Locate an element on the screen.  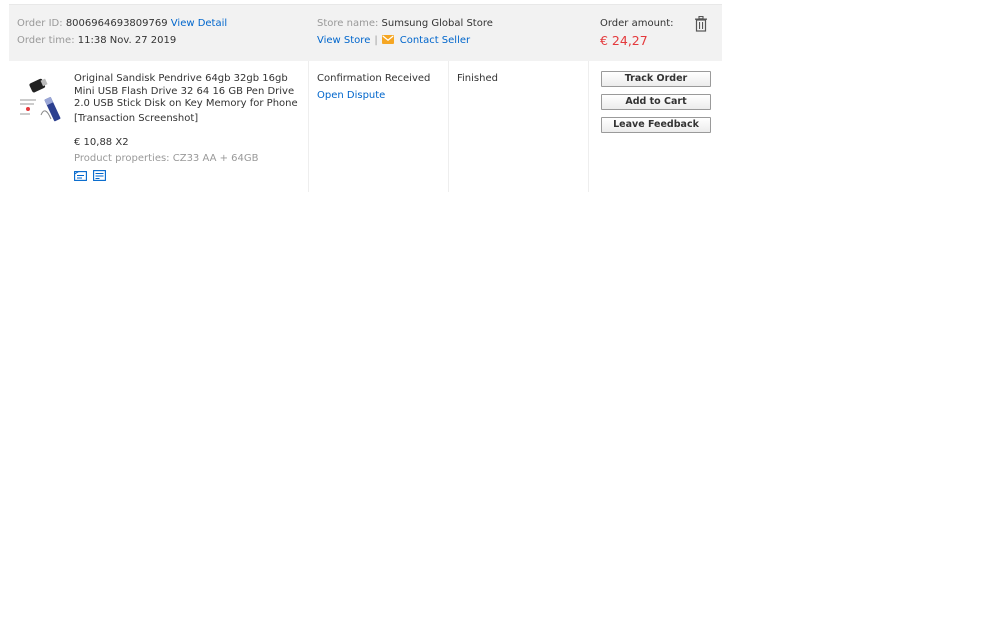
store-name-label: Store name: is located at coordinates (348, 23).